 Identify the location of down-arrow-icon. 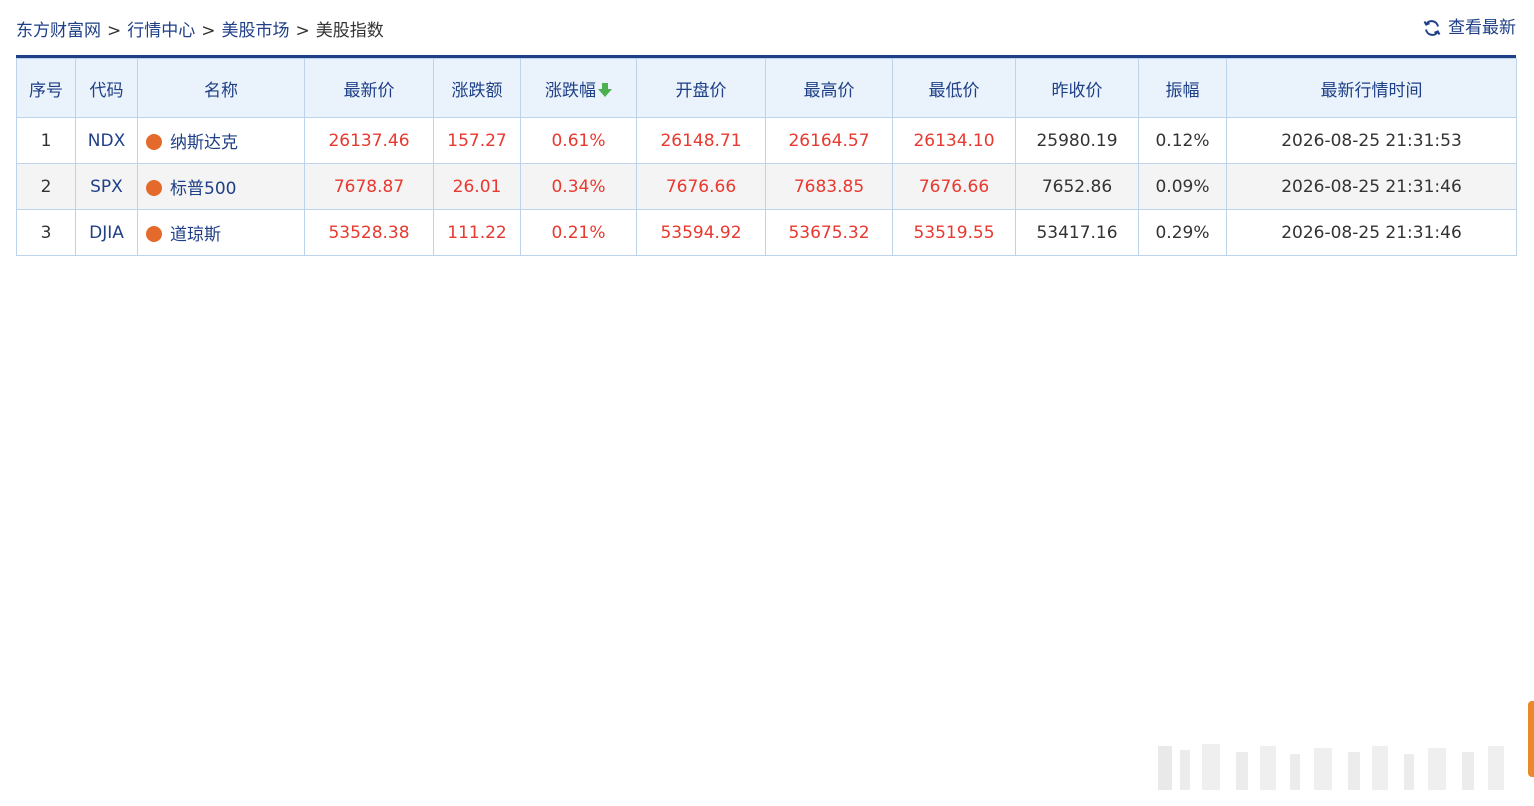
(605, 89).